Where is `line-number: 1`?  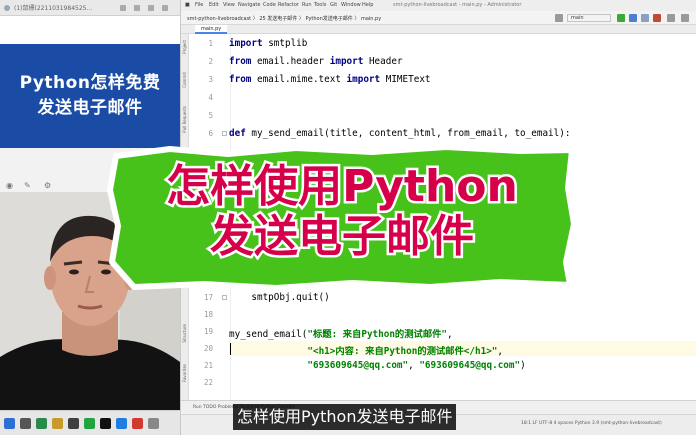
line-number: 1 is located at coordinates (210, 43).